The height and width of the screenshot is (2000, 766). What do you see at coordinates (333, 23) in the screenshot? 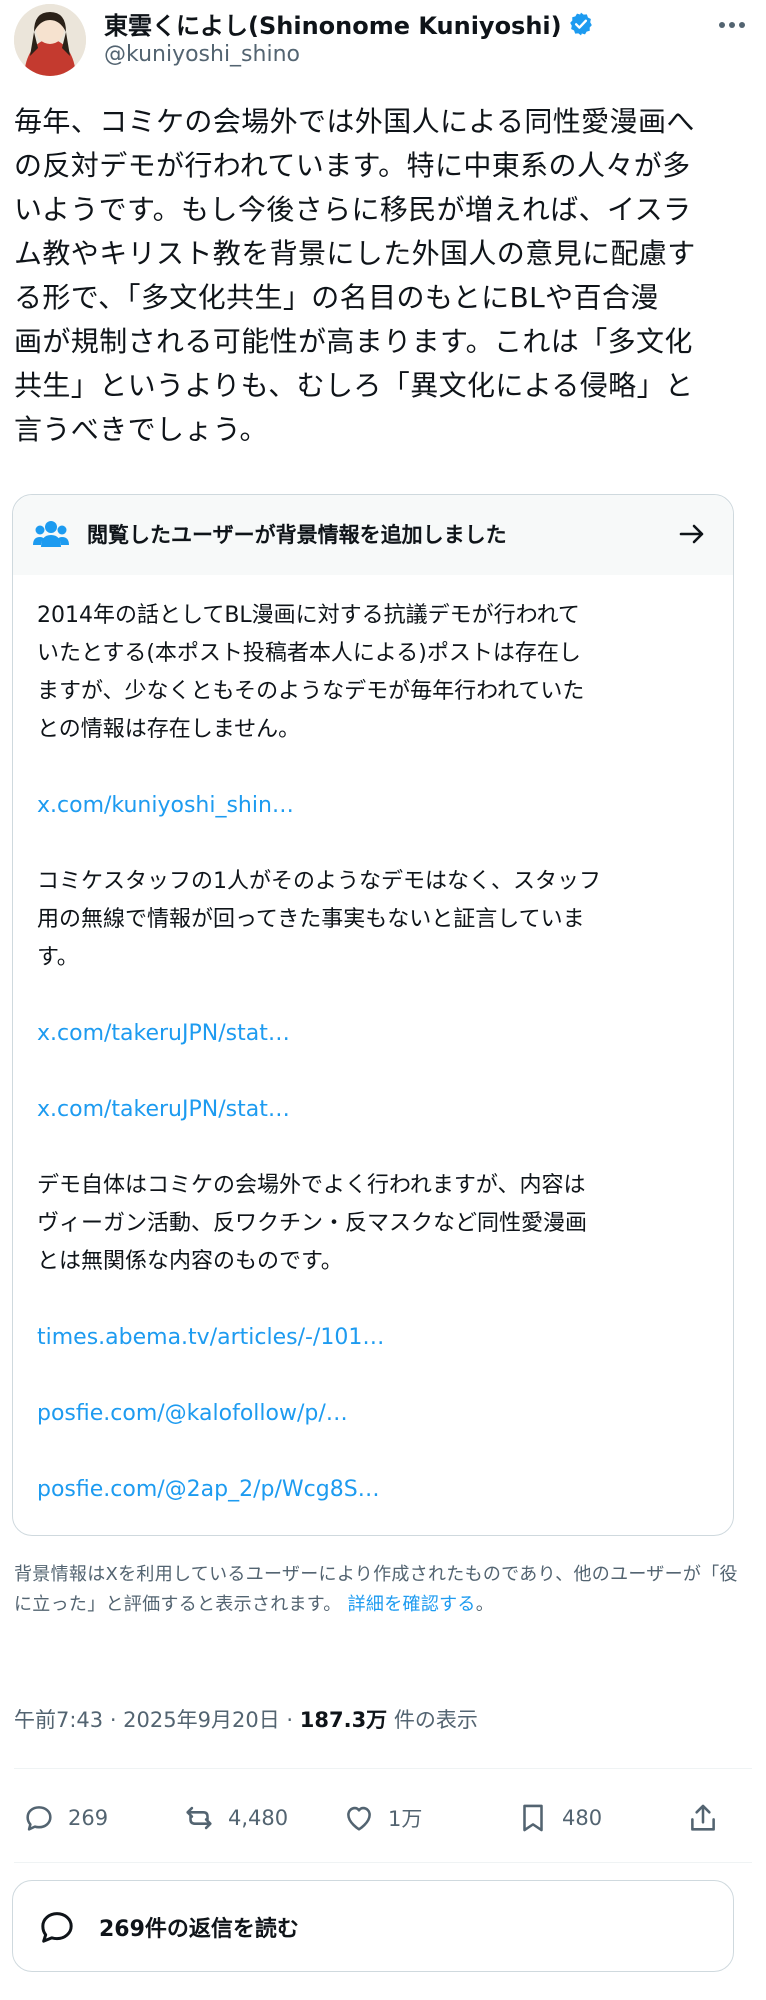
I see `display-name-text: 東雲くによし(Shinonome Kuniyoshi)` at bounding box center [333, 23].